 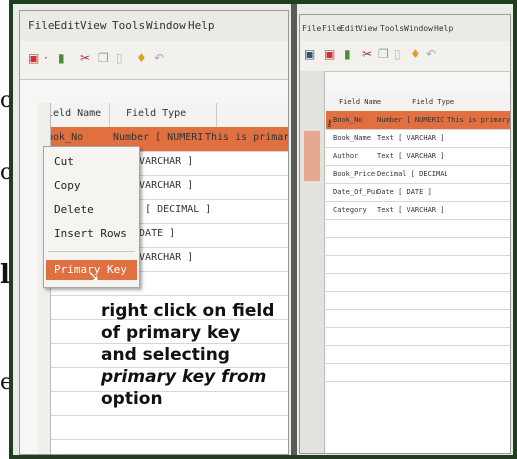 I want to click on field-name-cell: Author, so click(x=353, y=156).